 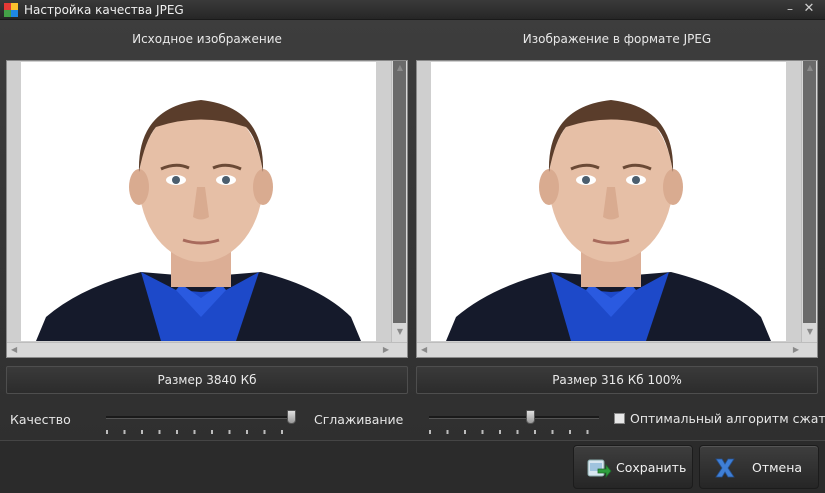 What do you see at coordinates (777, 467) in the screenshot?
I see `cancel-button-label: Отмена` at bounding box center [777, 467].